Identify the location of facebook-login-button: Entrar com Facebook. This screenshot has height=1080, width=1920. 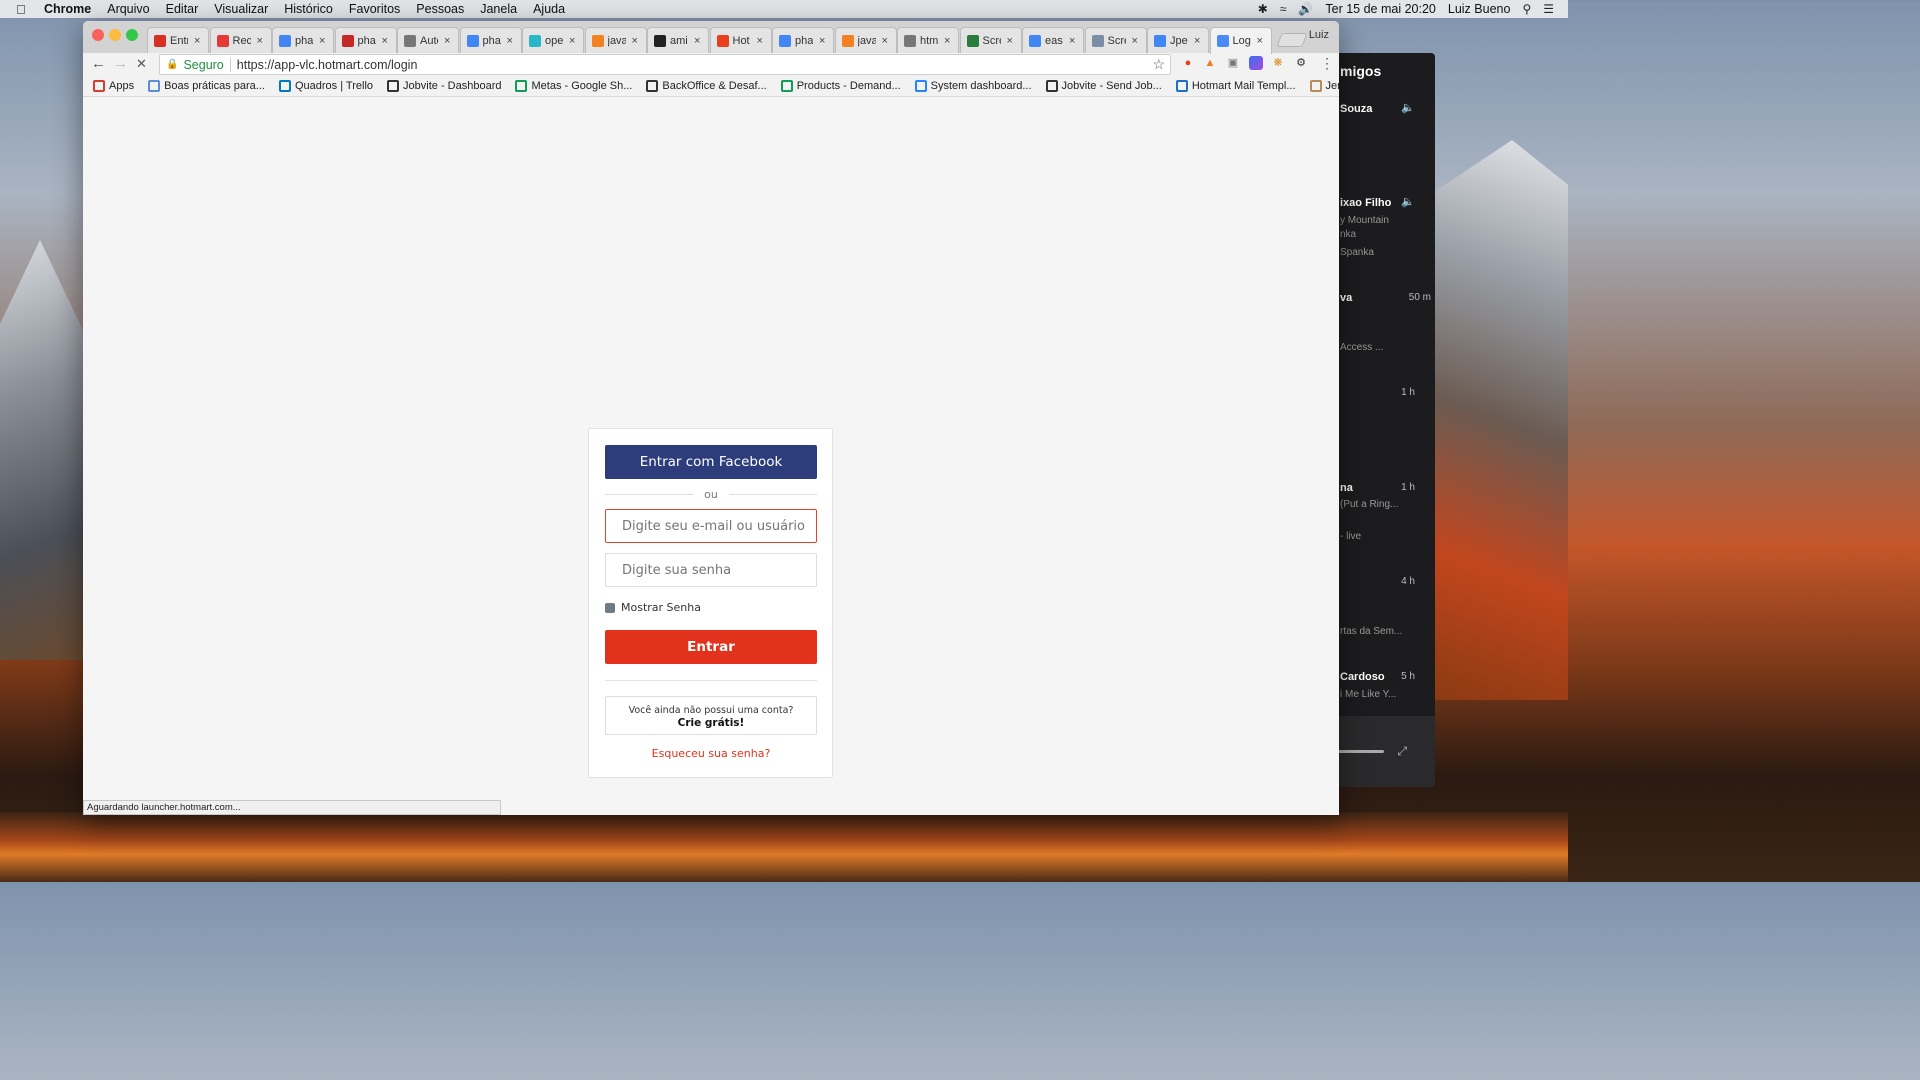
(711, 462).